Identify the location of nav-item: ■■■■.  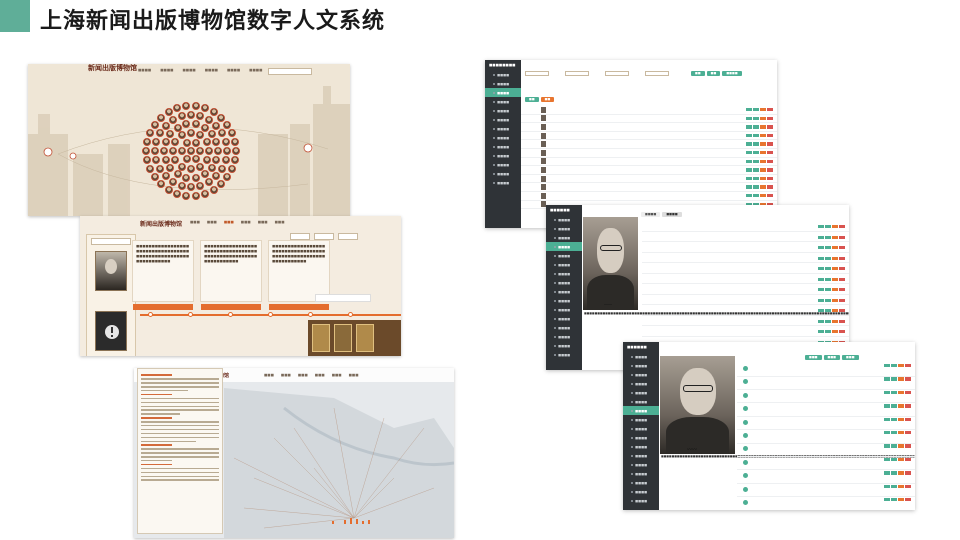
(255, 70).